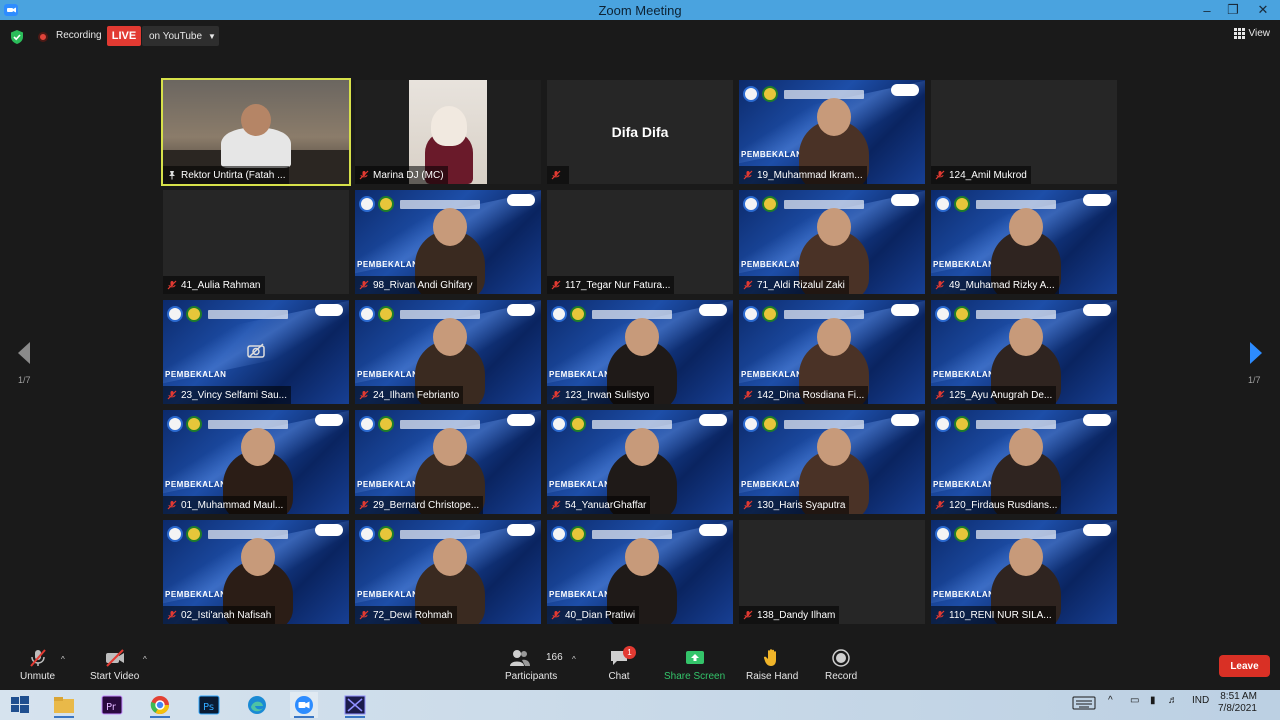 Image resolution: width=1280 pixels, height=720 pixels. I want to click on participant-tile: PEMBEKALAN 72_Dewi Rohmah, so click(448, 572).